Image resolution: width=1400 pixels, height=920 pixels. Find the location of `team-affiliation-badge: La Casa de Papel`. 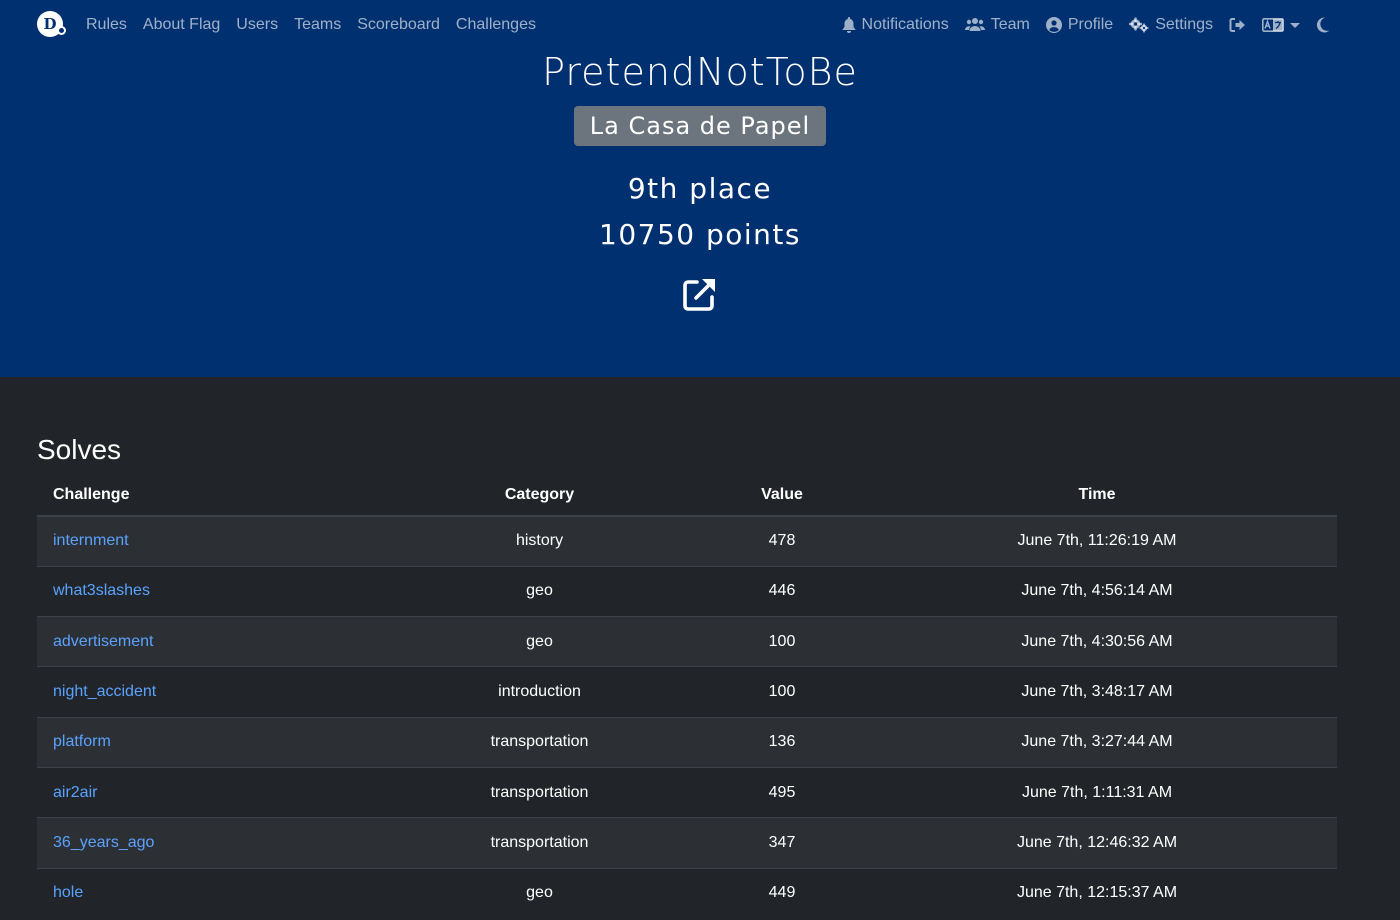

team-affiliation-badge: La Casa de Papel is located at coordinates (700, 126).